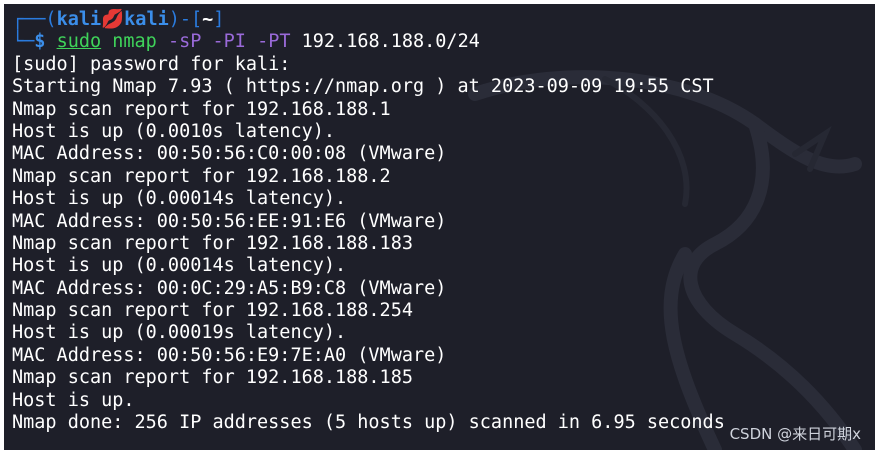 Image resolution: width=881 pixels, height=456 pixels. Describe the element at coordinates (212, 311) in the screenshot. I see `output-line: Nmap scan report for 192.168.188.254` at that location.